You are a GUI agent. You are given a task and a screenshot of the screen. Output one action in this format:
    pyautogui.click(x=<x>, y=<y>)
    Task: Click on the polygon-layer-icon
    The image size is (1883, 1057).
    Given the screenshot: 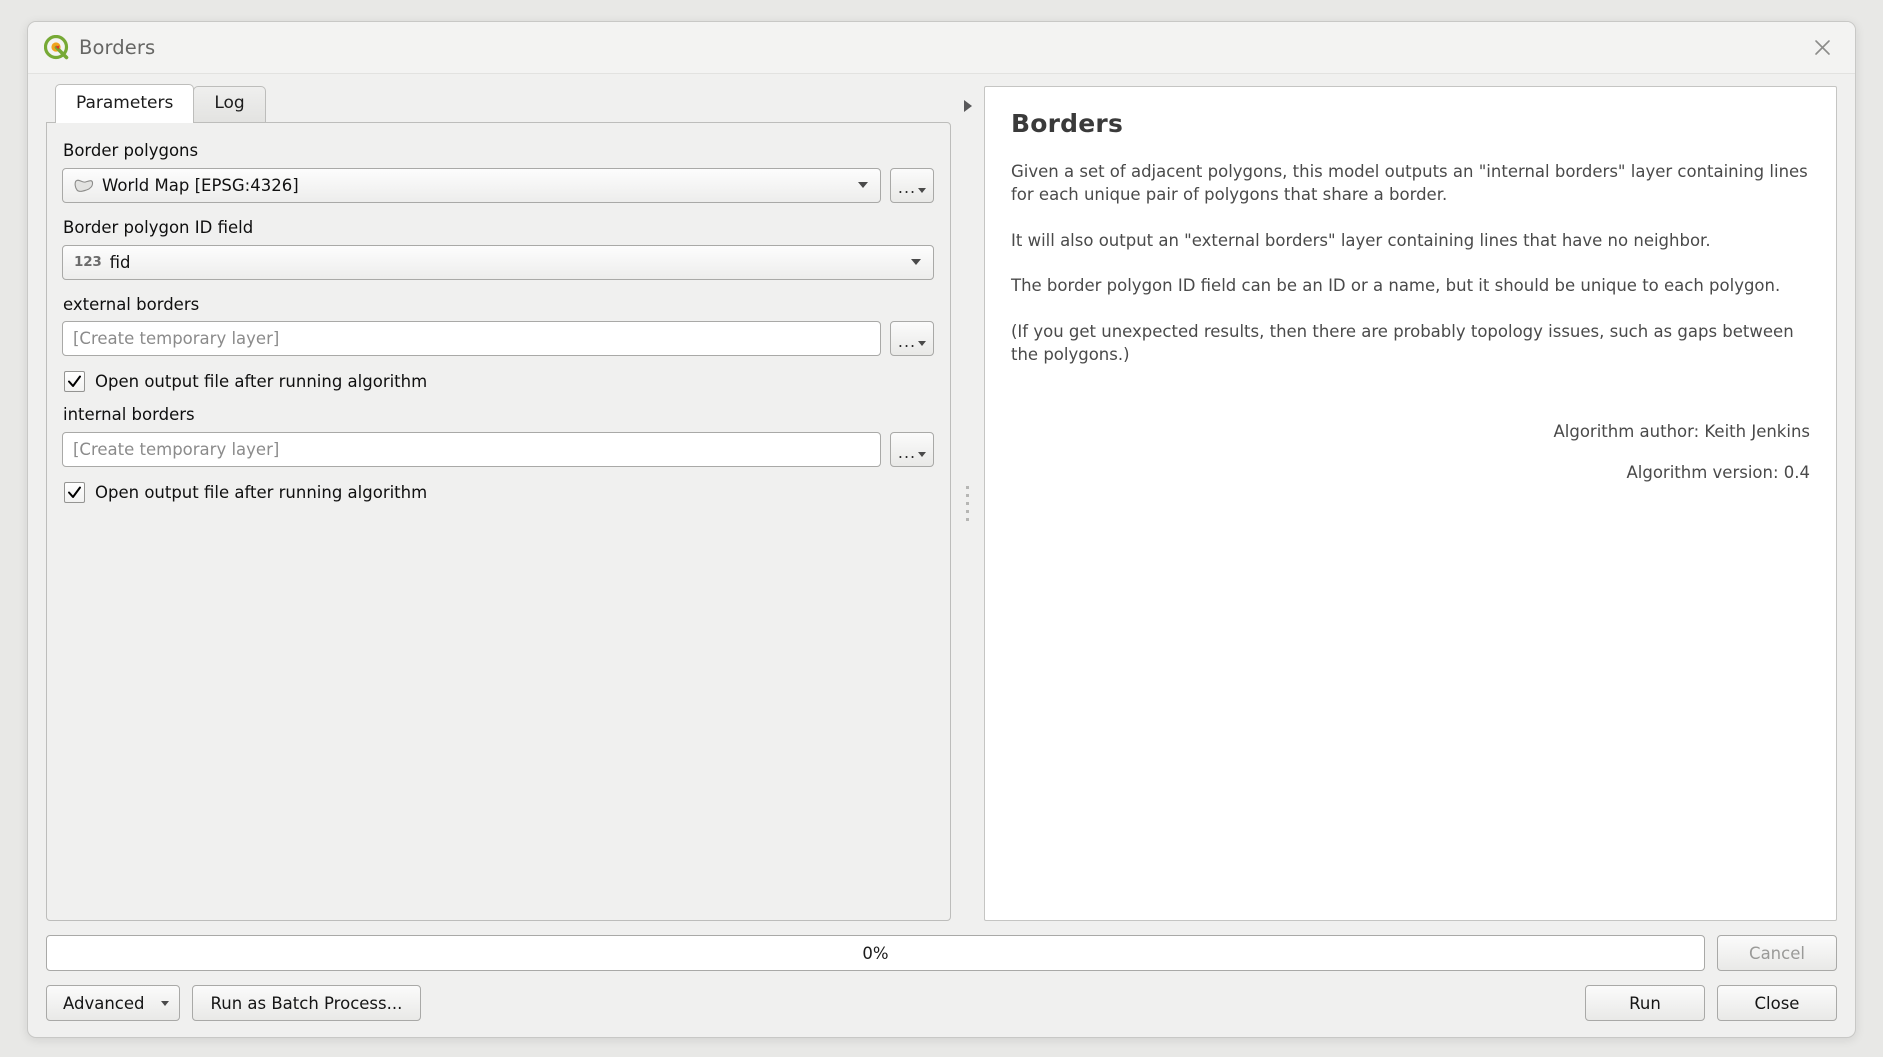 What is the action you would take?
    pyautogui.click(x=84, y=185)
    